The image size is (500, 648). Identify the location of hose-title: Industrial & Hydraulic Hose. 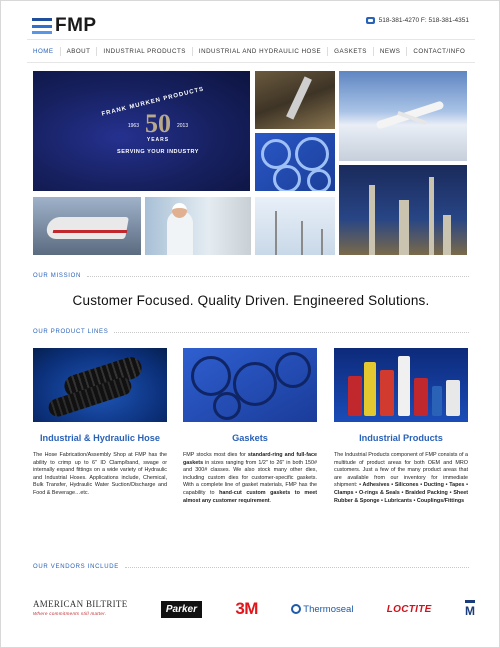
(100, 438).